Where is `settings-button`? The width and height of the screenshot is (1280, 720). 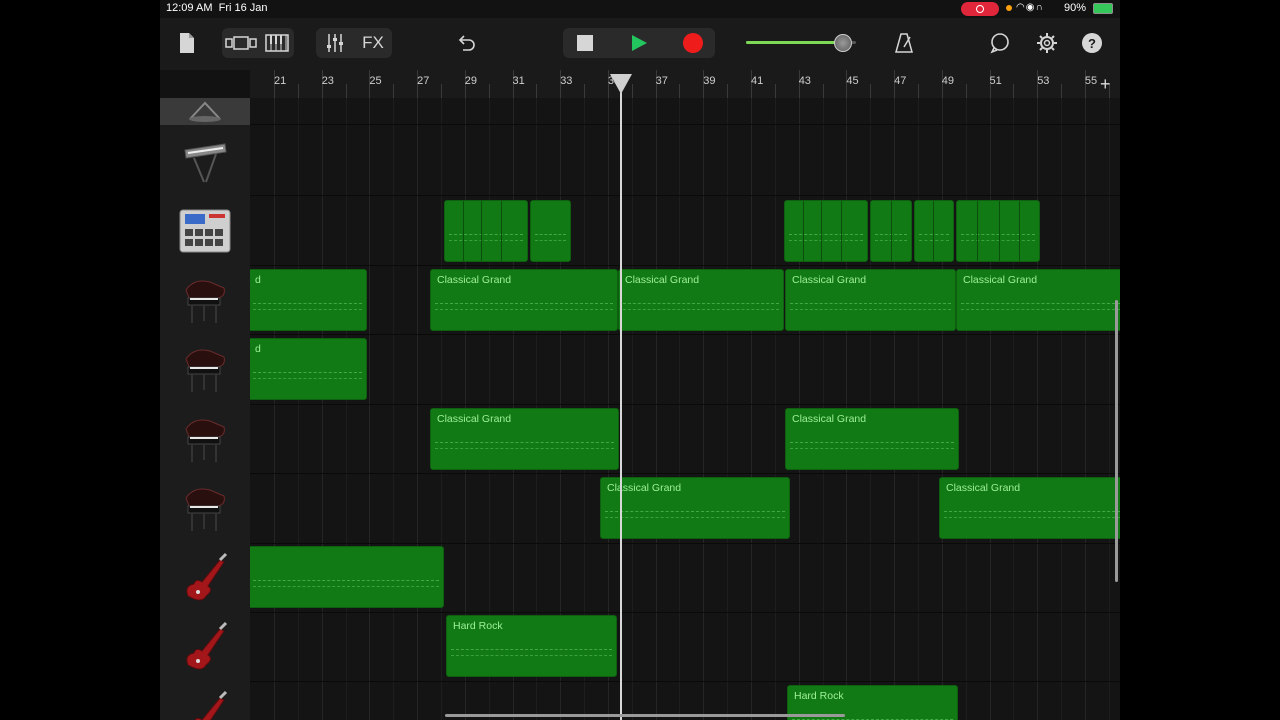
settings-button is located at coordinates (1047, 43).